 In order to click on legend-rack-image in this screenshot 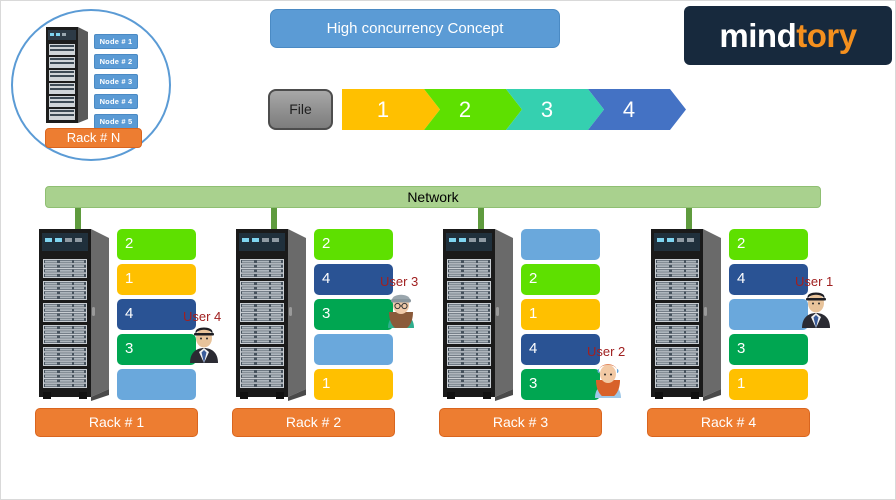, I will do `click(67, 75)`.